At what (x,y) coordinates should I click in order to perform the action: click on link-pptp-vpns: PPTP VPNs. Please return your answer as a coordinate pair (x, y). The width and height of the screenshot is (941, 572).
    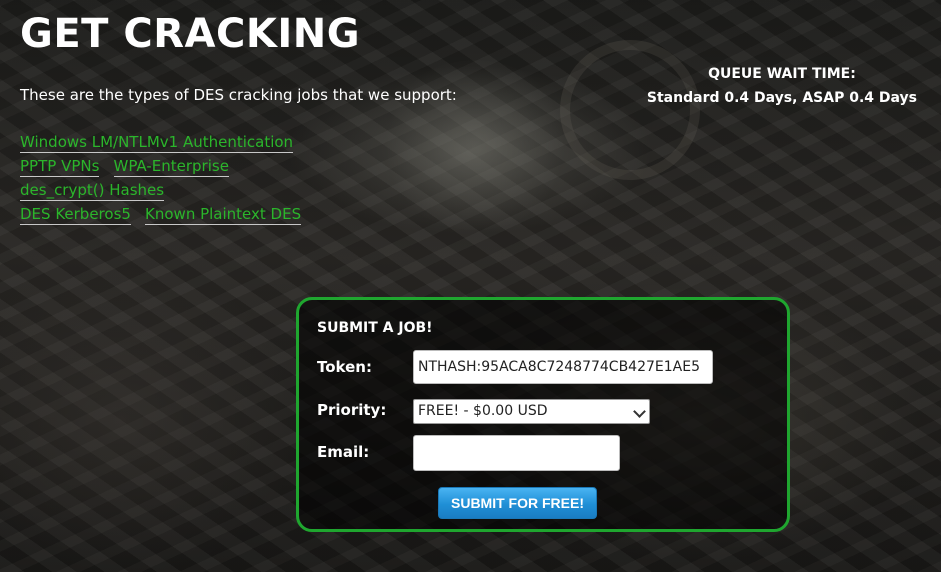
    Looking at the image, I should click on (60, 166).